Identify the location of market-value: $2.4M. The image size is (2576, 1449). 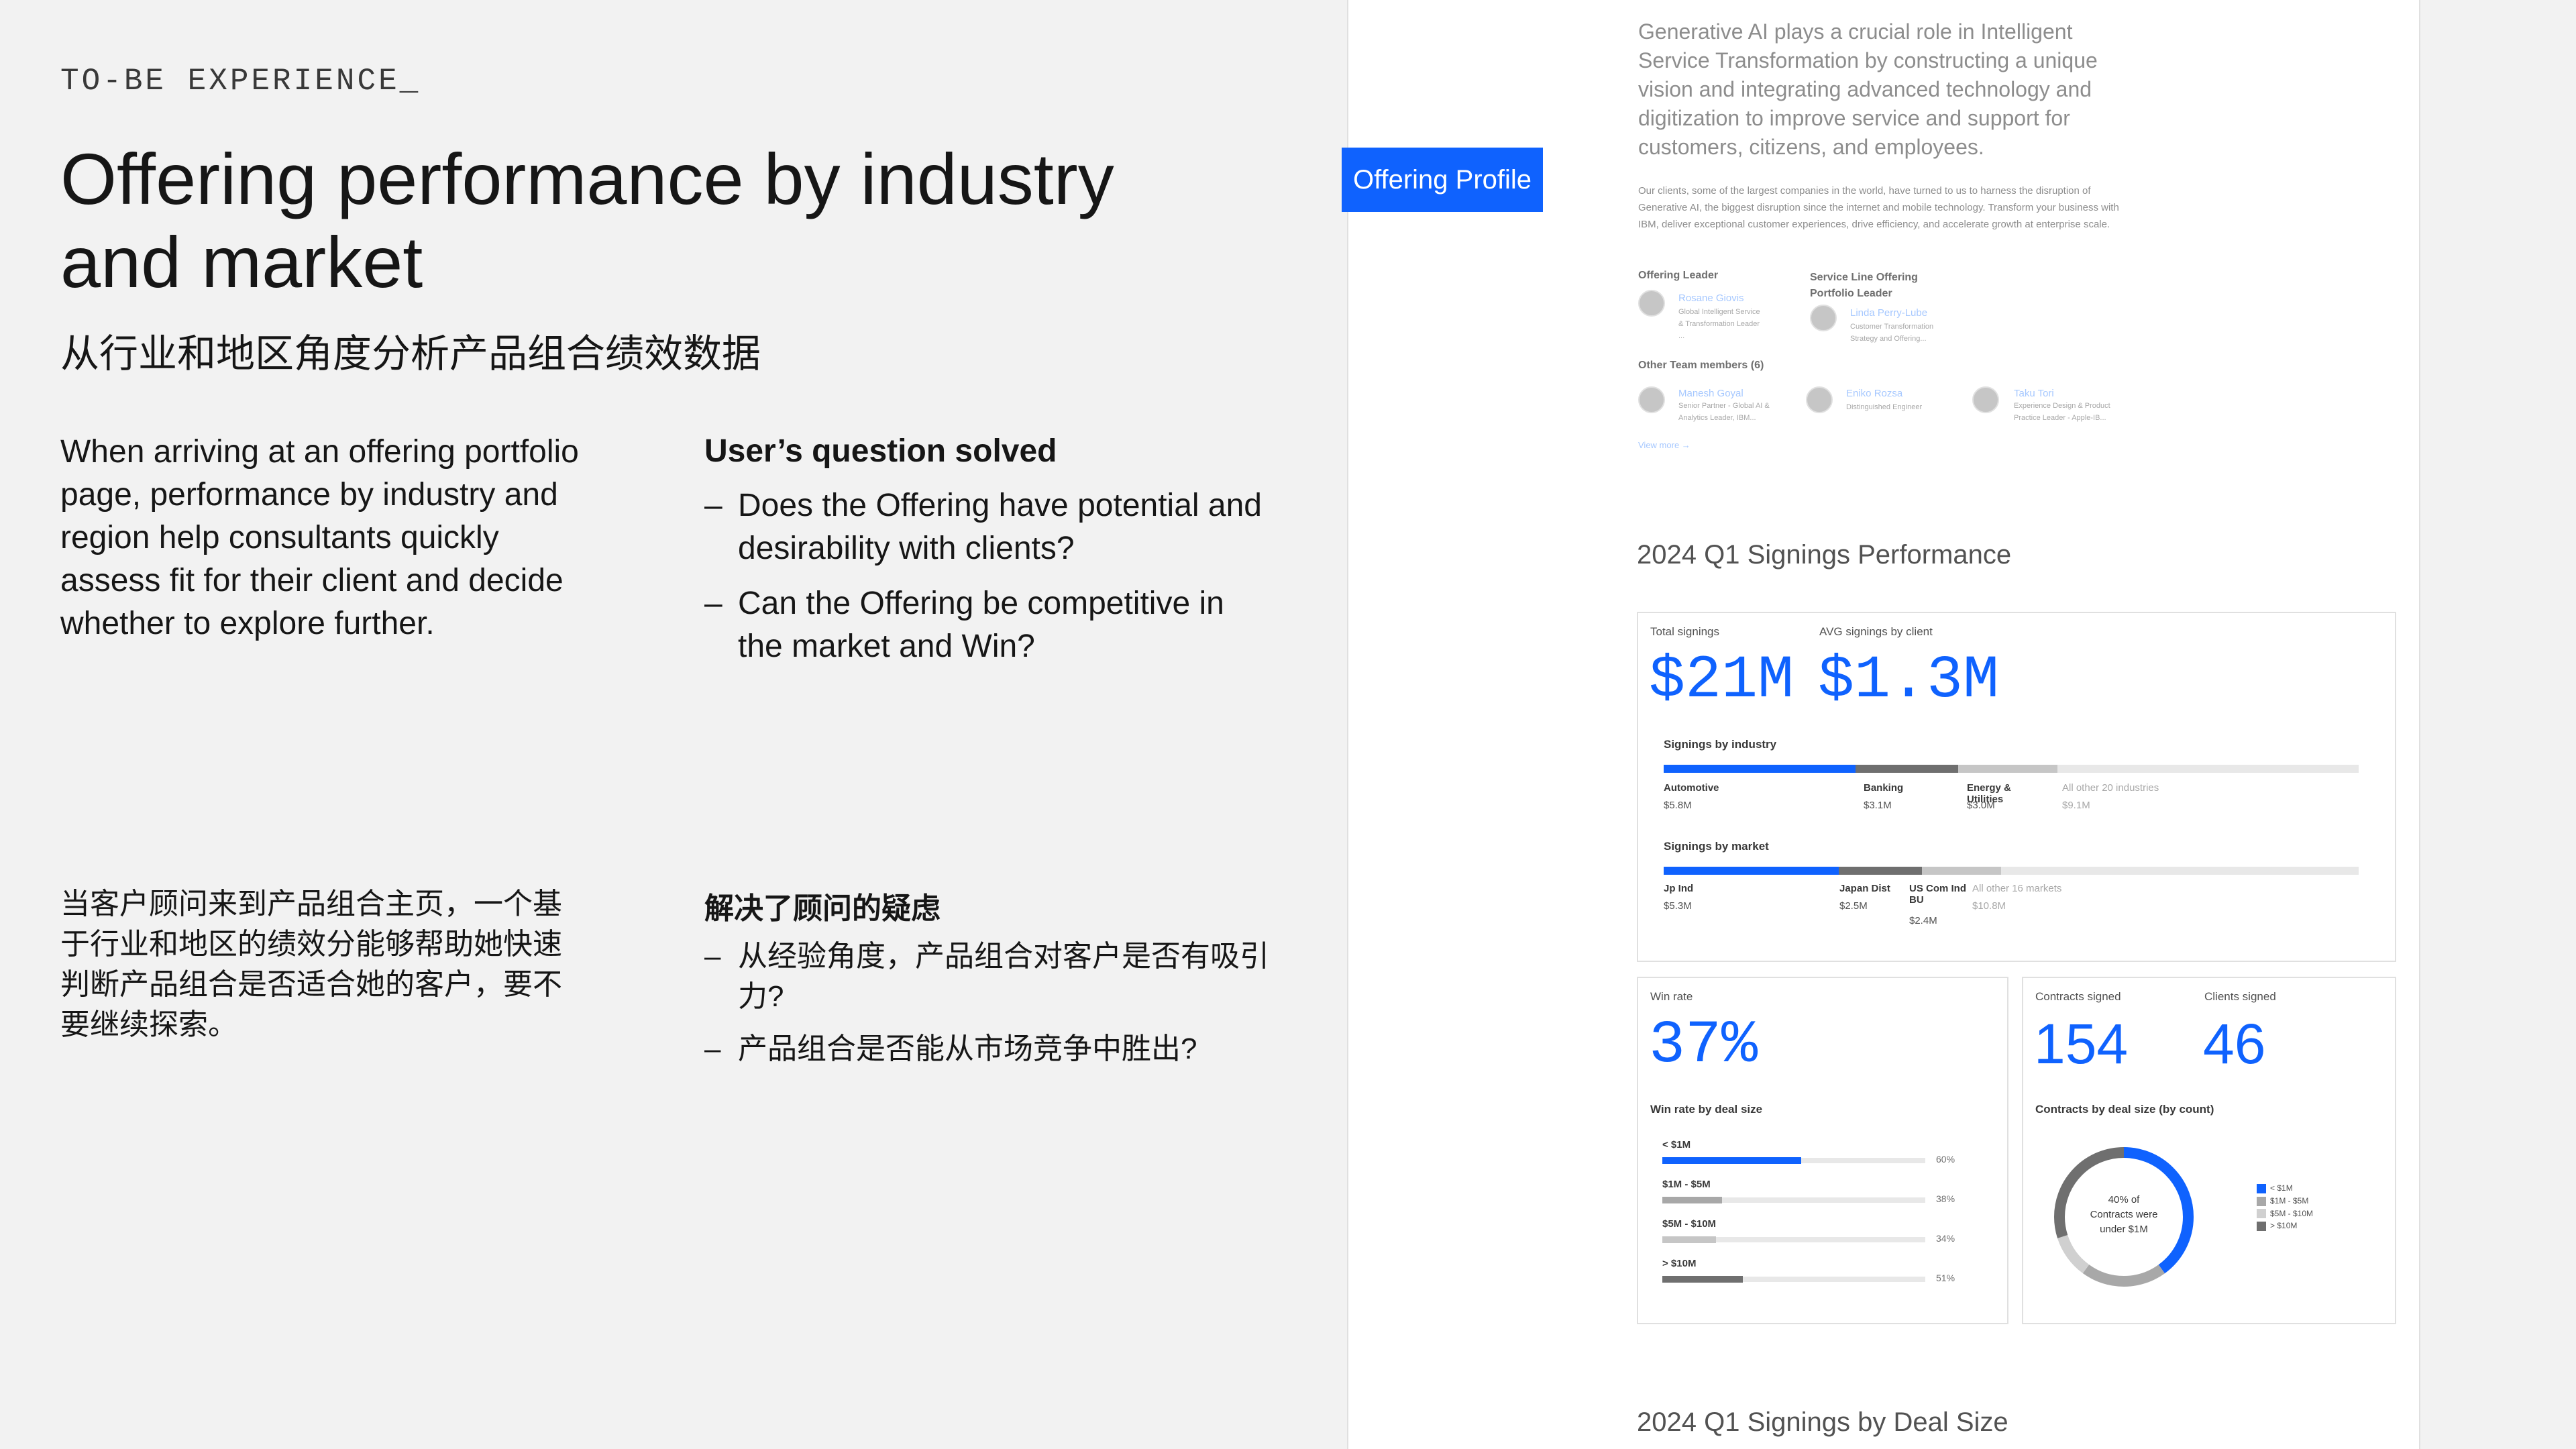
(1923, 920).